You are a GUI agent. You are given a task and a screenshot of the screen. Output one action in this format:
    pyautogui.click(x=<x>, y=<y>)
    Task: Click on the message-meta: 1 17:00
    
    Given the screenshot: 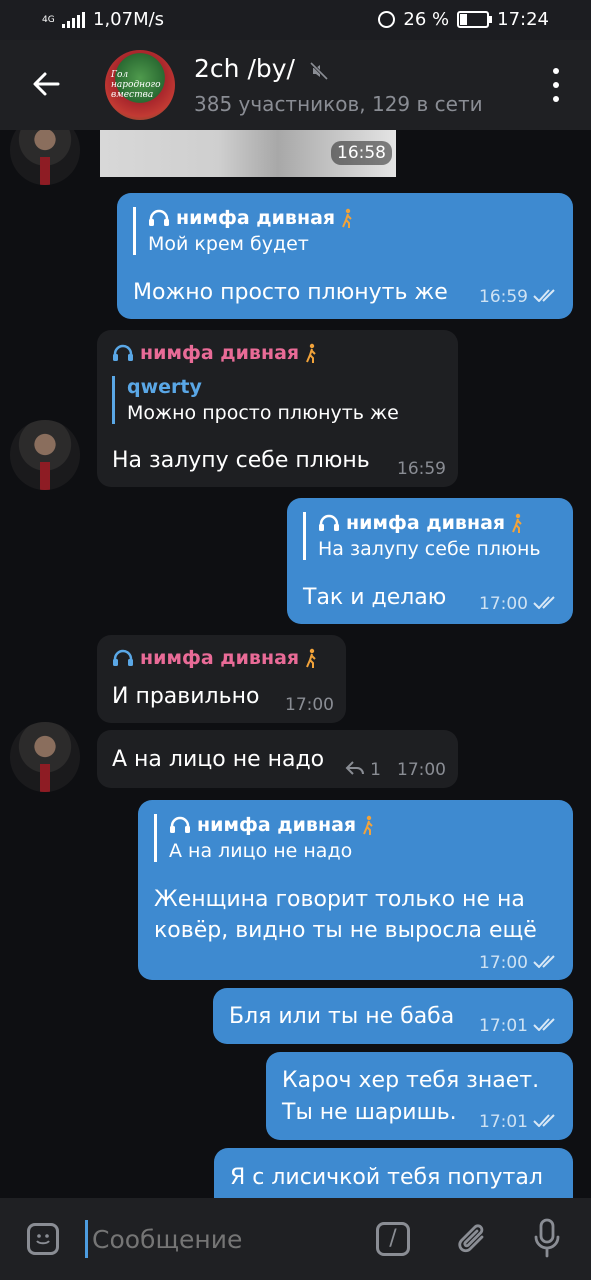 What is the action you would take?
    pyautogui.click(x=395, y=770)
    